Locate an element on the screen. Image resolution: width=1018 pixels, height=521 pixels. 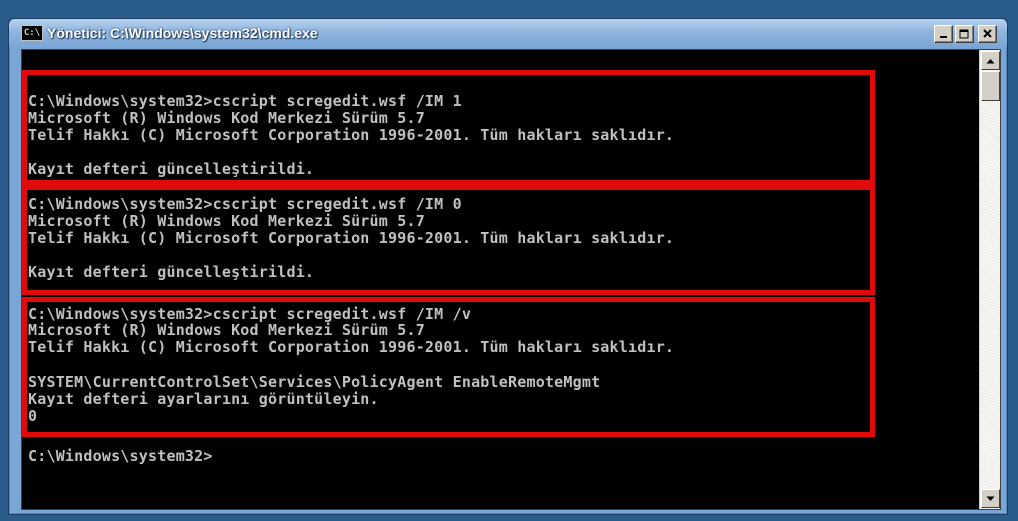
command-prompt: C:\Windows\system32> is located at coordinates (120, 456).